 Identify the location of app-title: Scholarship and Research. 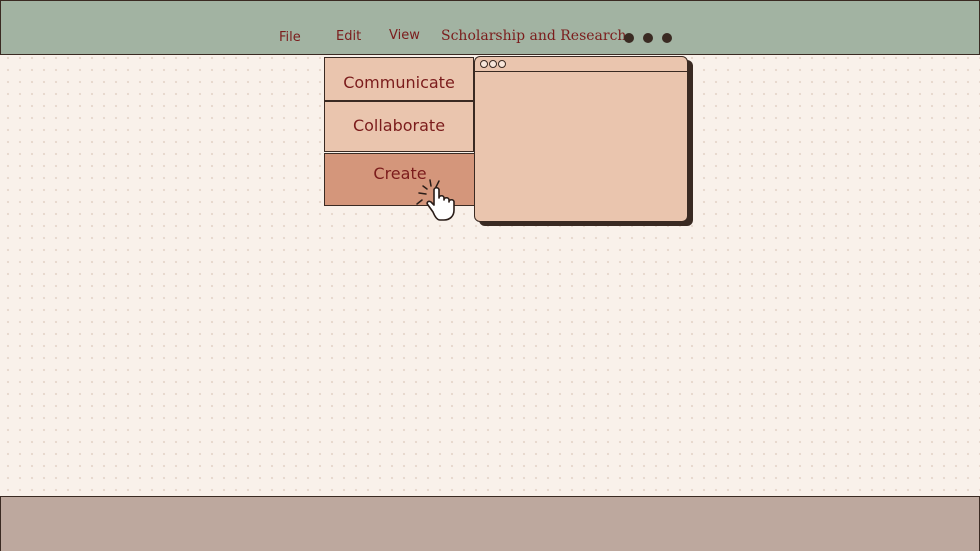
(534, 36).